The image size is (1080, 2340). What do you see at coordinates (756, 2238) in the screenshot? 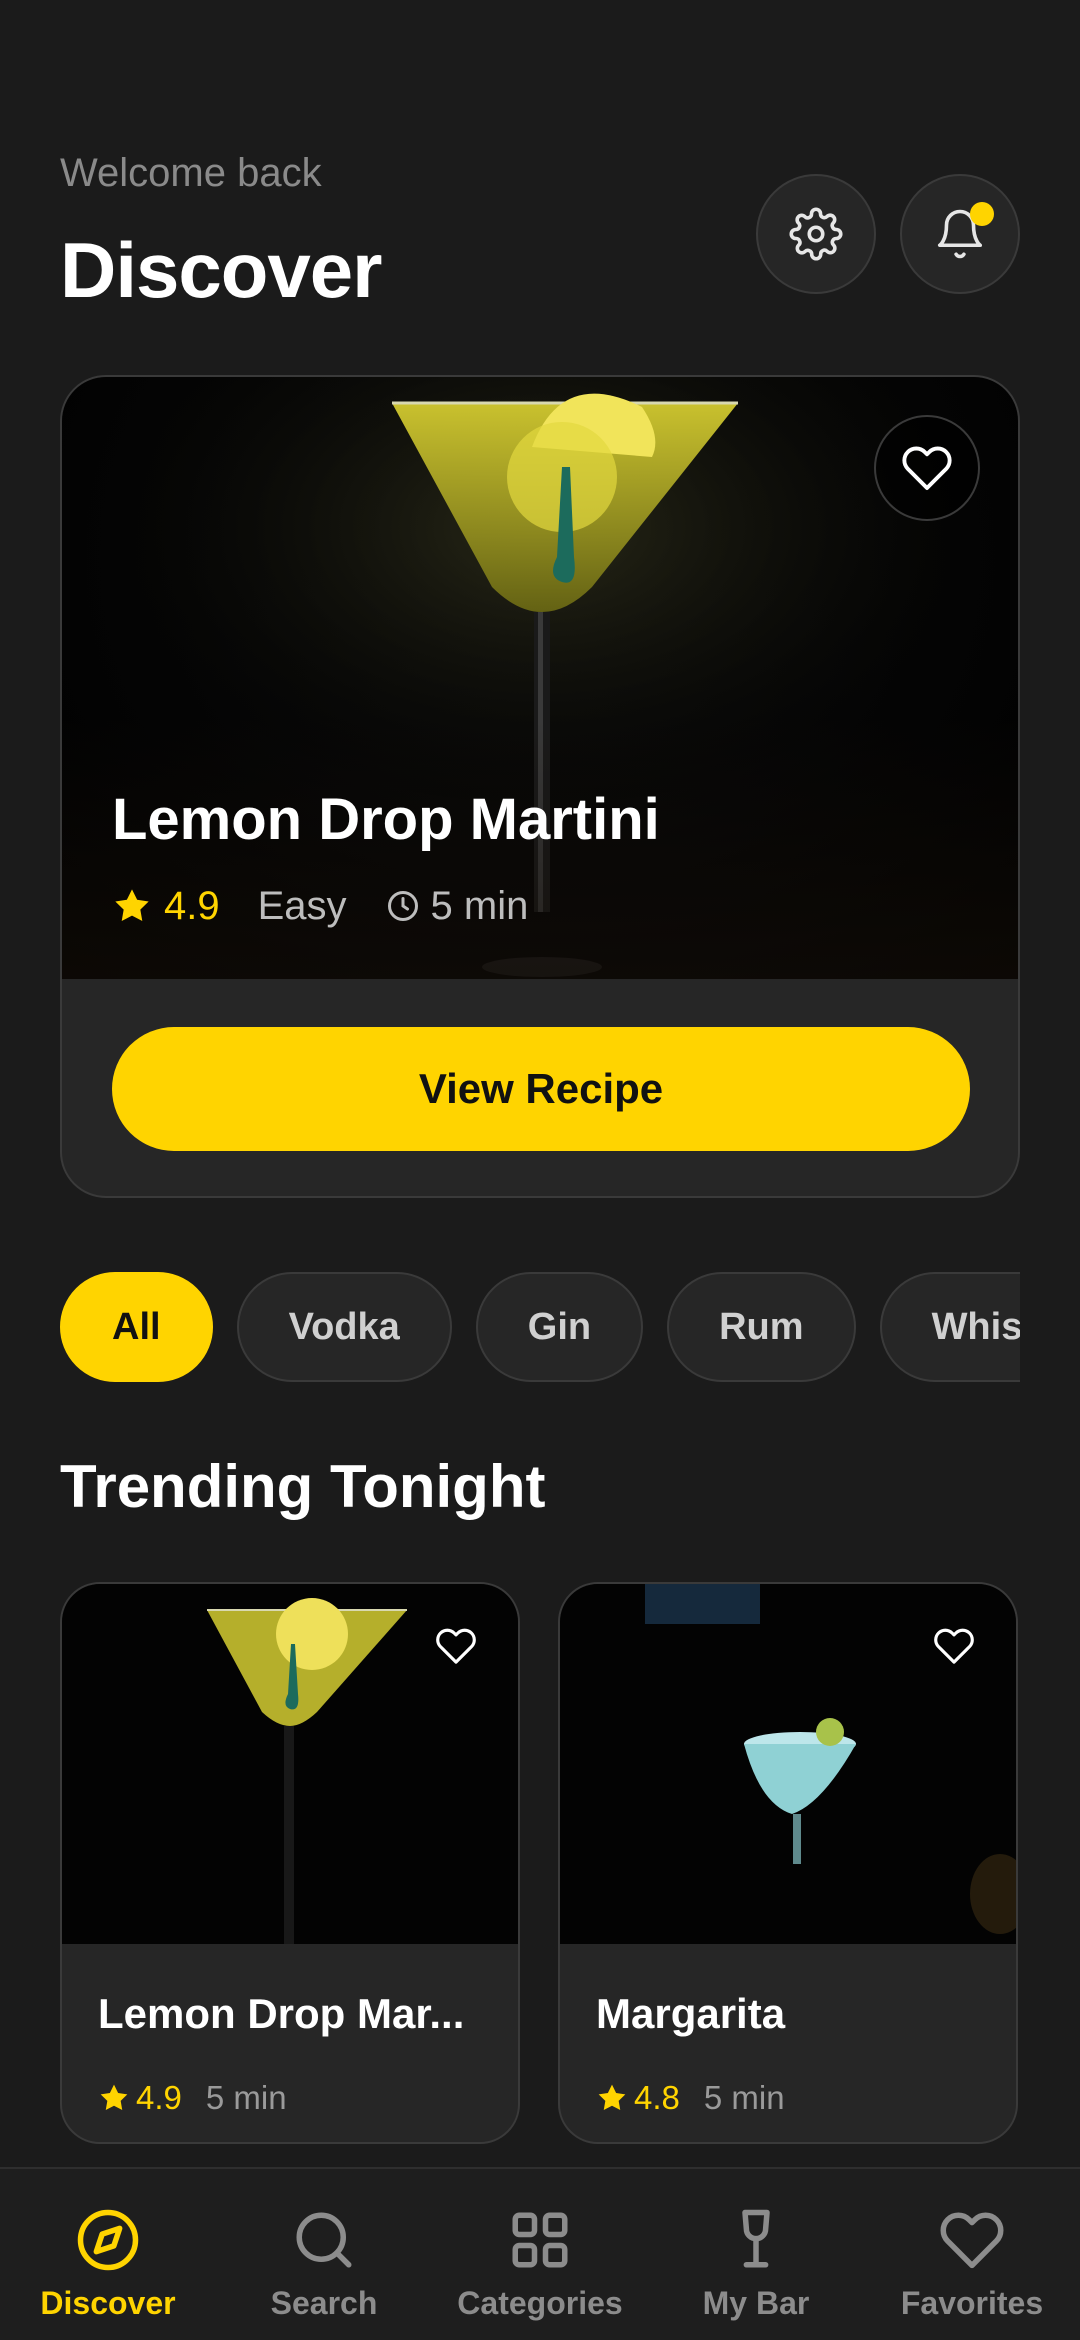
I see `wine-glass-icon` at bounding box center [756, 2238].